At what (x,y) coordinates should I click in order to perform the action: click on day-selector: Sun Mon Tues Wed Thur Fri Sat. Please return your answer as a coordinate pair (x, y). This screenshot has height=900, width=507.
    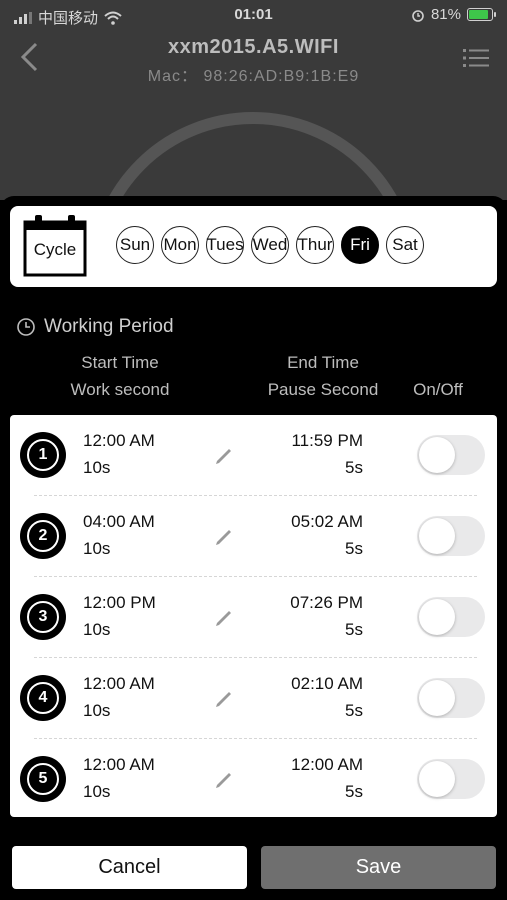
    Looking at the image, I should click on (270, 245).